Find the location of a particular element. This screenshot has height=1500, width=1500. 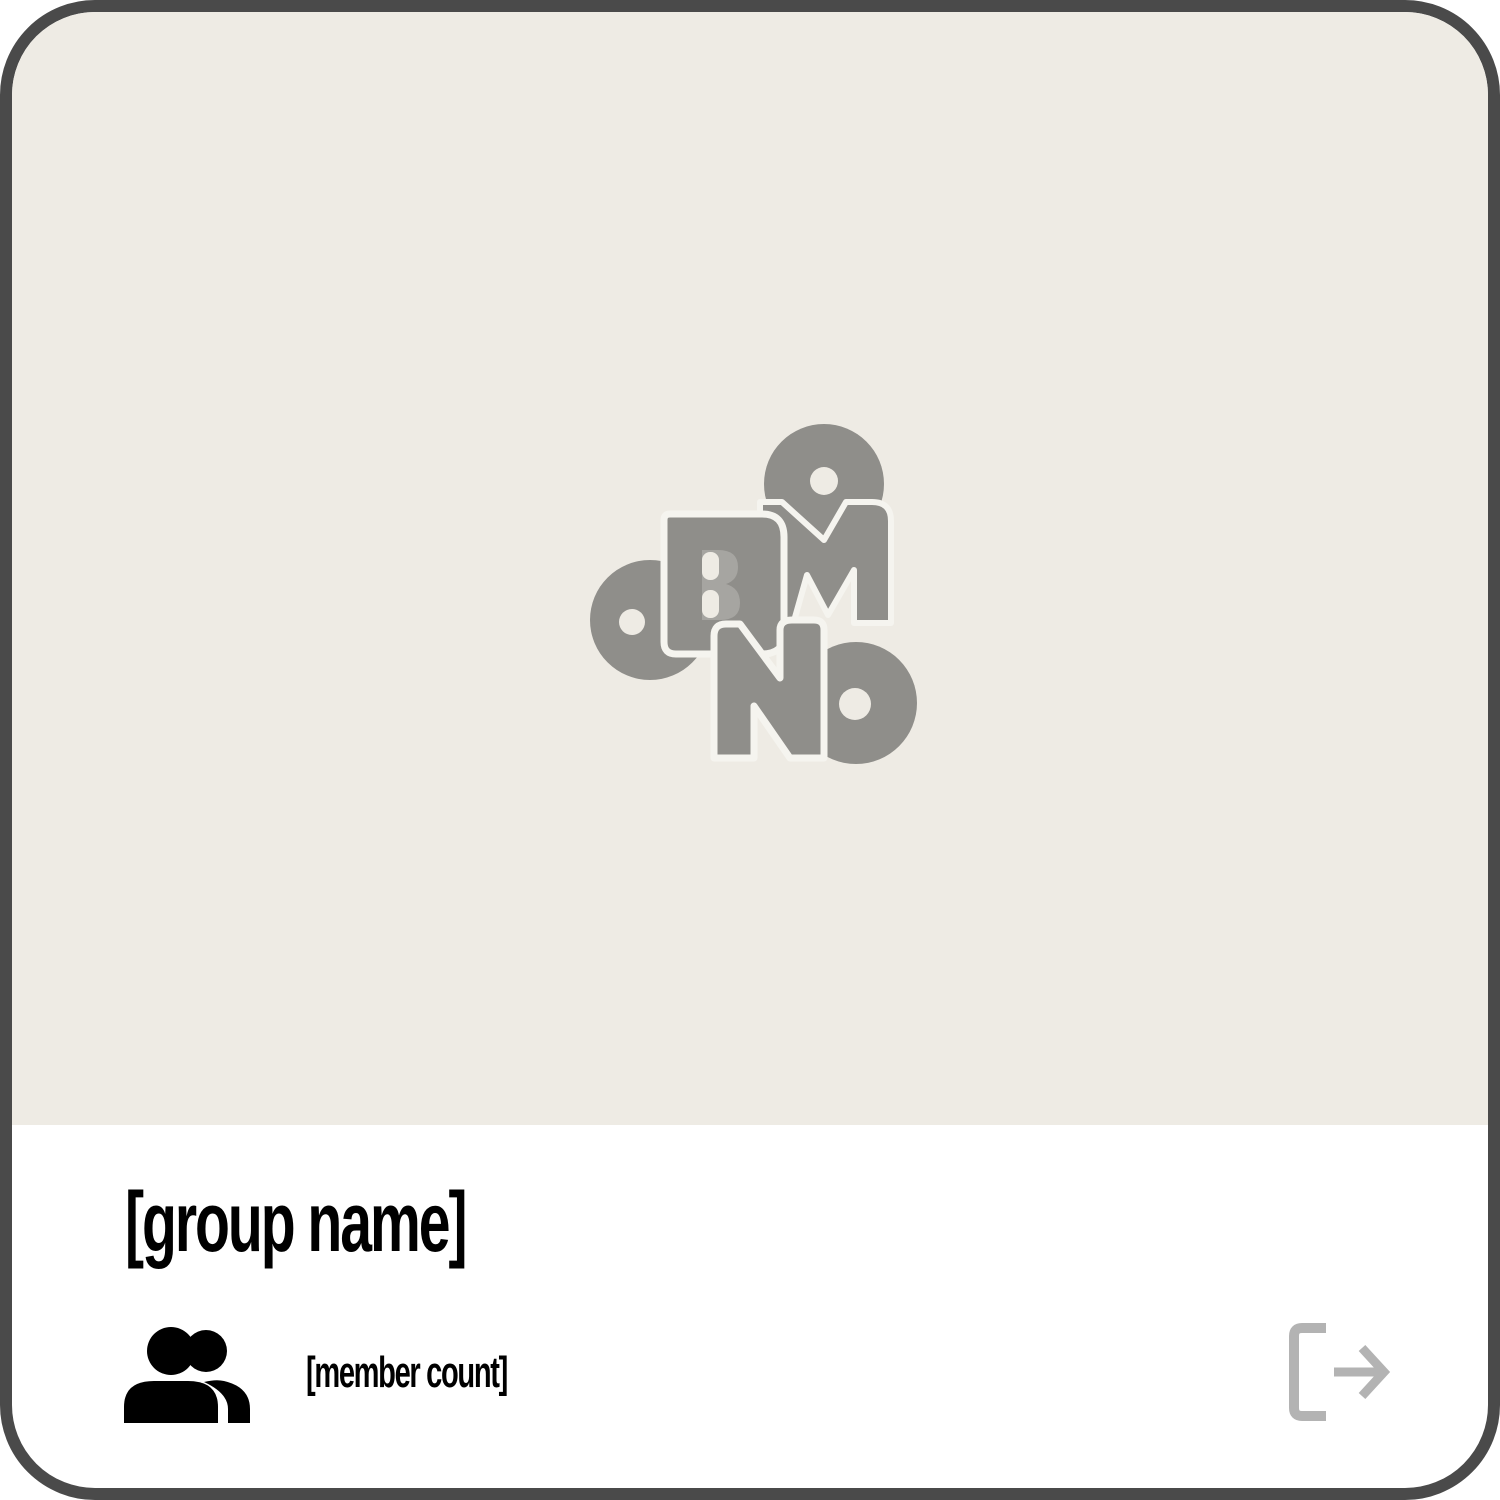

group-name: [group name] is located at coordinates (296, 1222).